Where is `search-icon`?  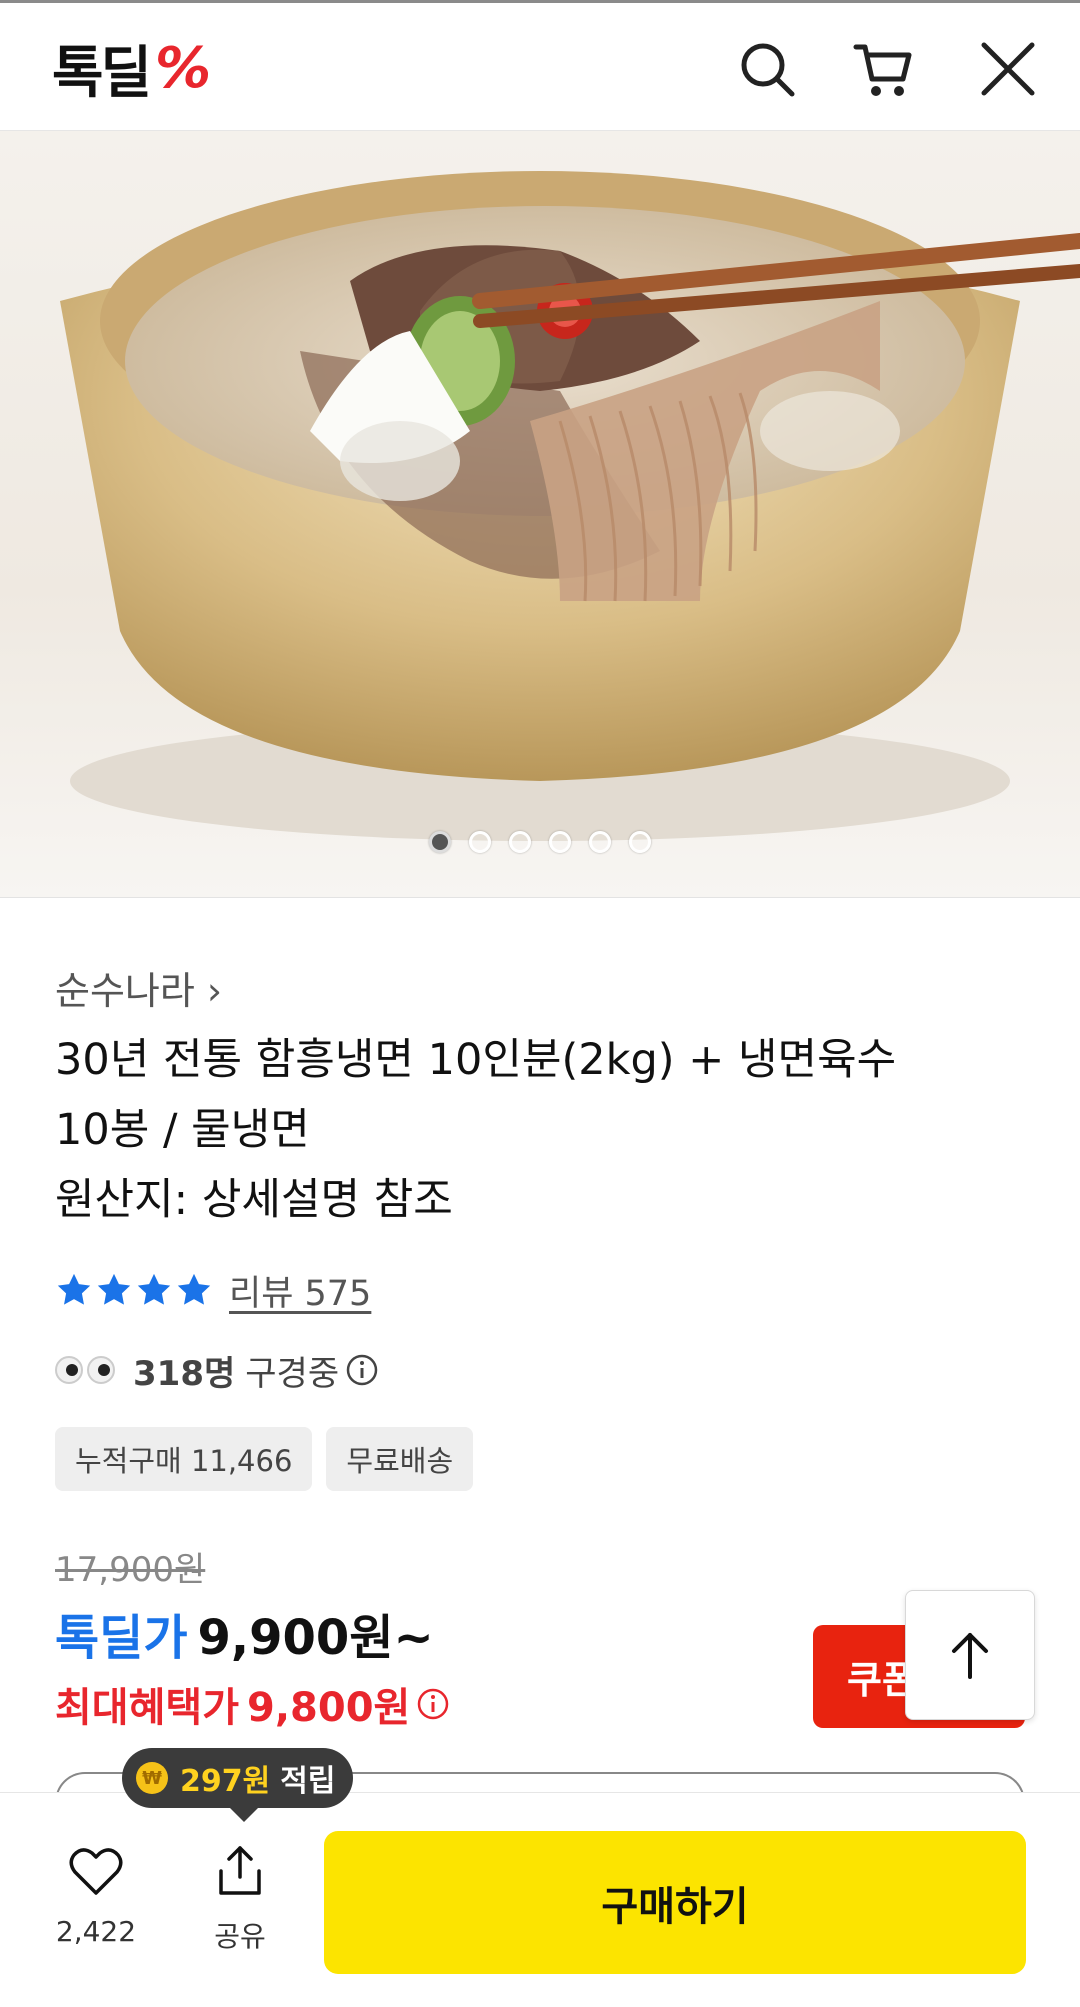
search-icon is located at coordinates (767, 69).